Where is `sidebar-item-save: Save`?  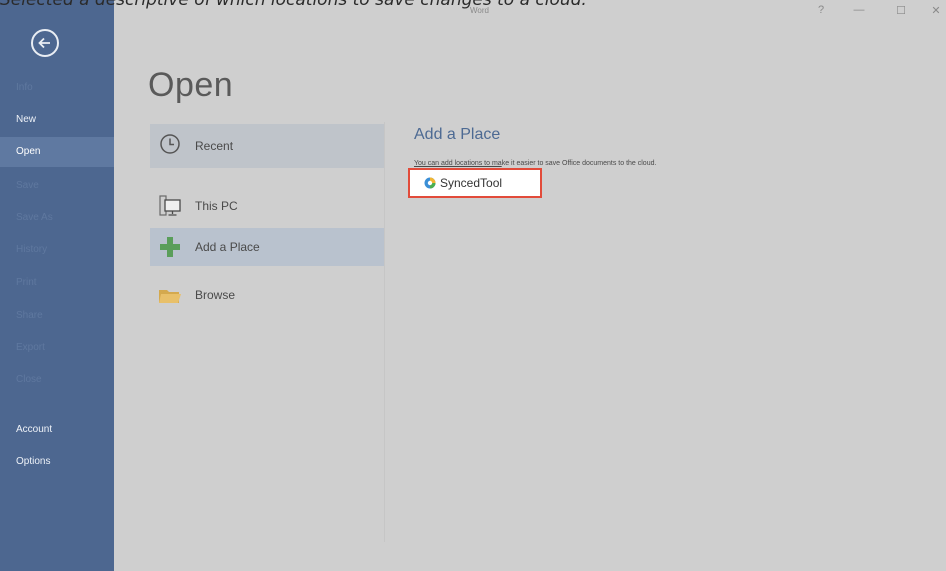
sidebar-item-save: Save is located at coordinates (57, 186).